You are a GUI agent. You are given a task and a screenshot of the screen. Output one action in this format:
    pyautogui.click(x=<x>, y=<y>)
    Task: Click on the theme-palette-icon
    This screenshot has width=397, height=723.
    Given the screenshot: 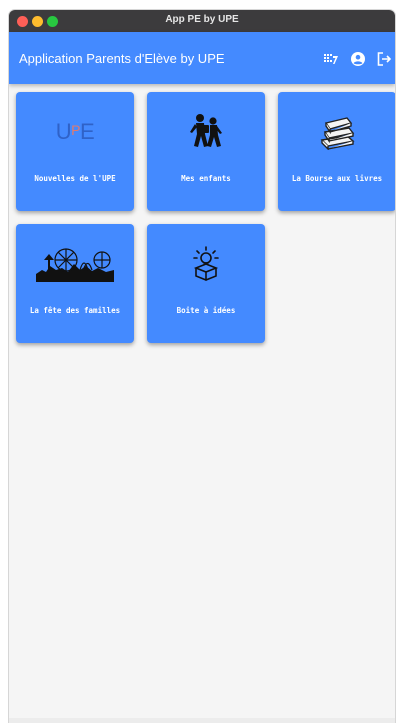 What is the action you would take?
    pyautogui.click(x=331, y=59)
    